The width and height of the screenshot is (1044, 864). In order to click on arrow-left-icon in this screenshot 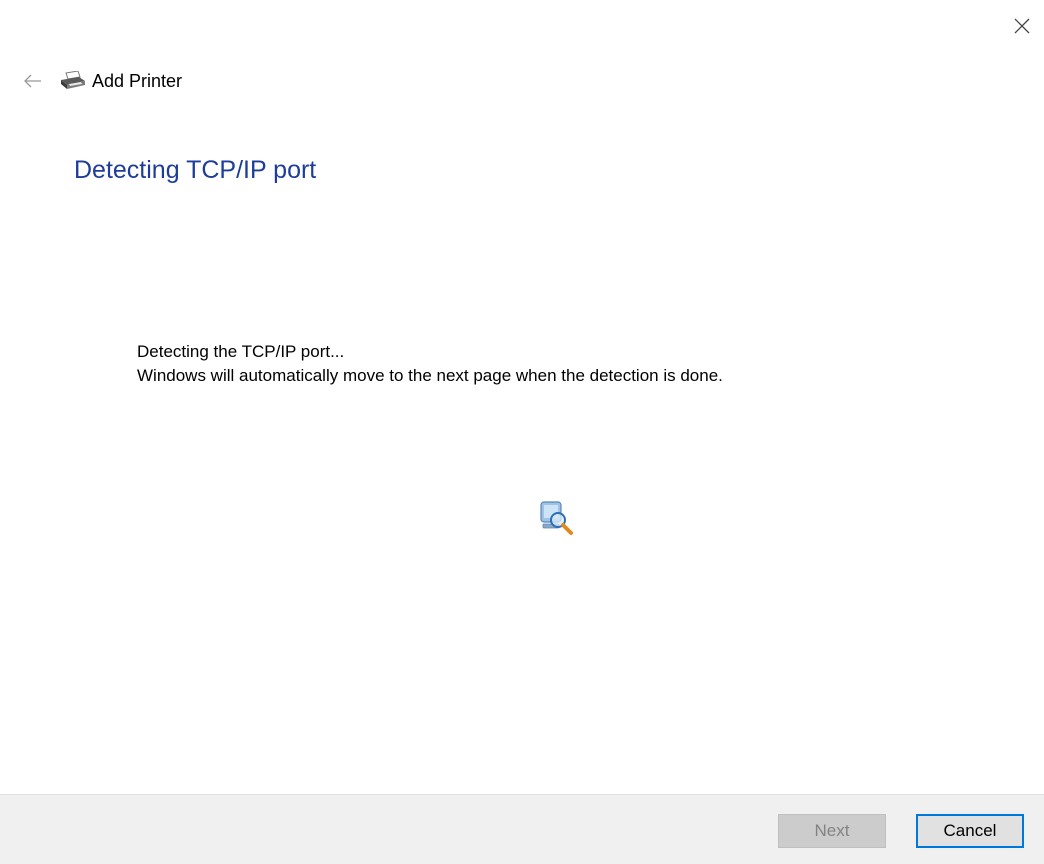, I will do `click(32, 81)`.